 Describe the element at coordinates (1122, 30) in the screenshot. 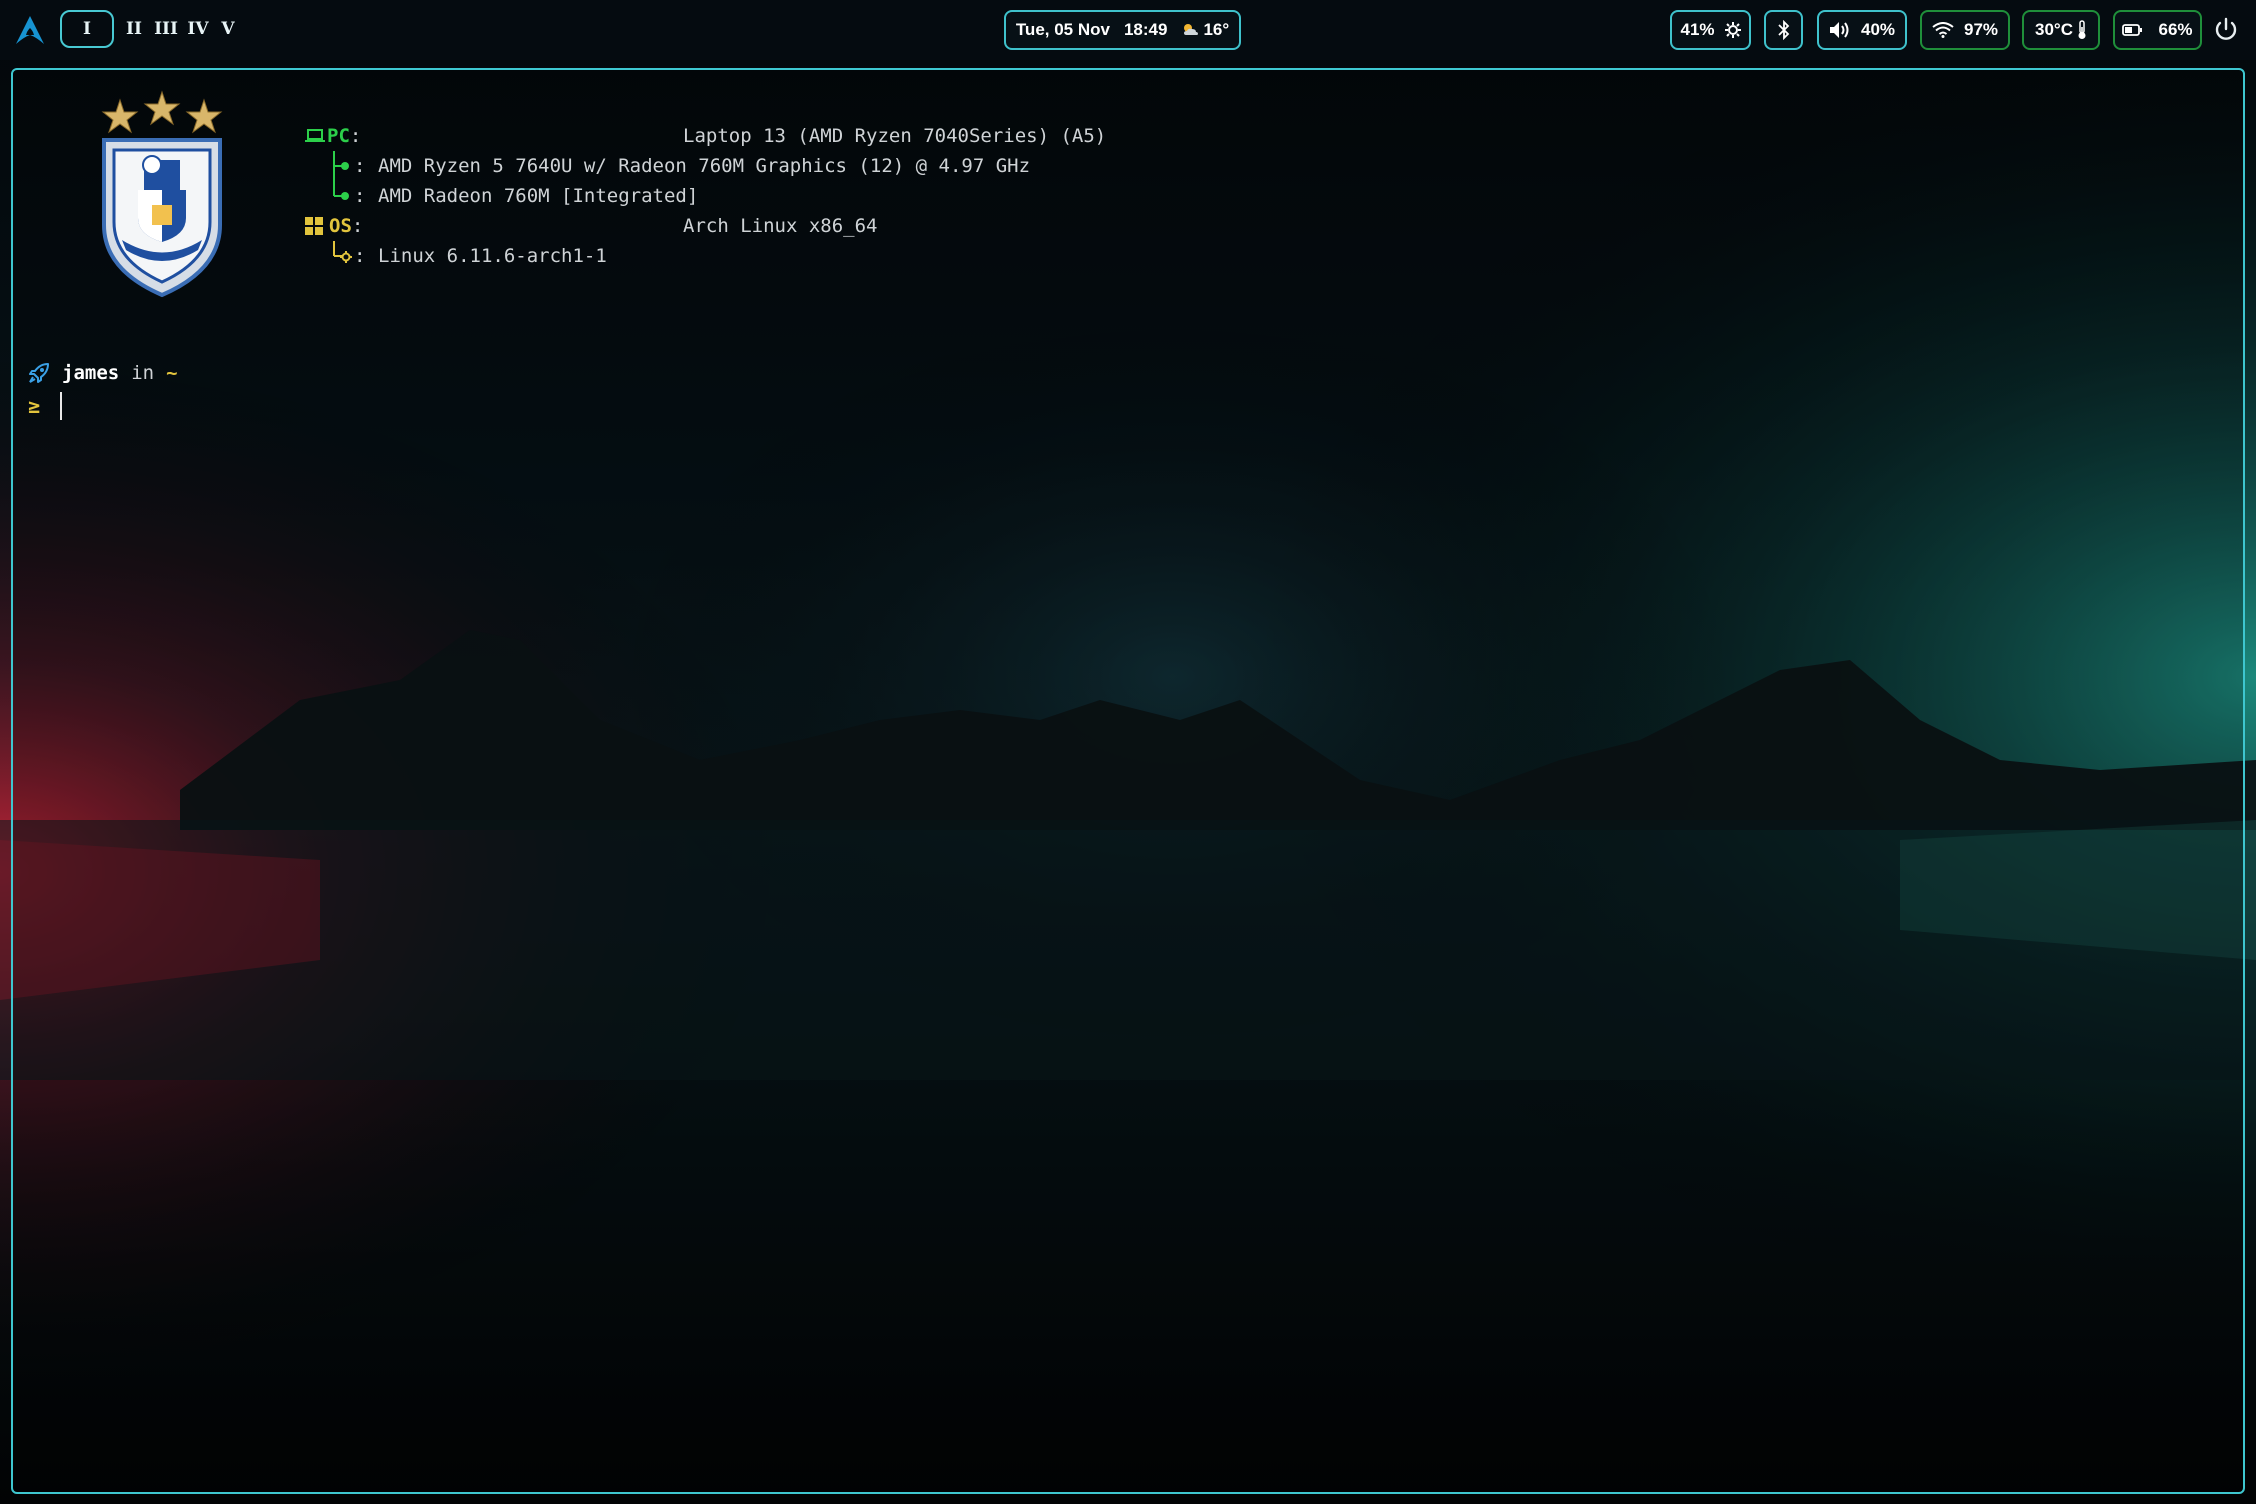

I see `clock-widget: Tue, 05 Nov 18:49 16°` at that location.